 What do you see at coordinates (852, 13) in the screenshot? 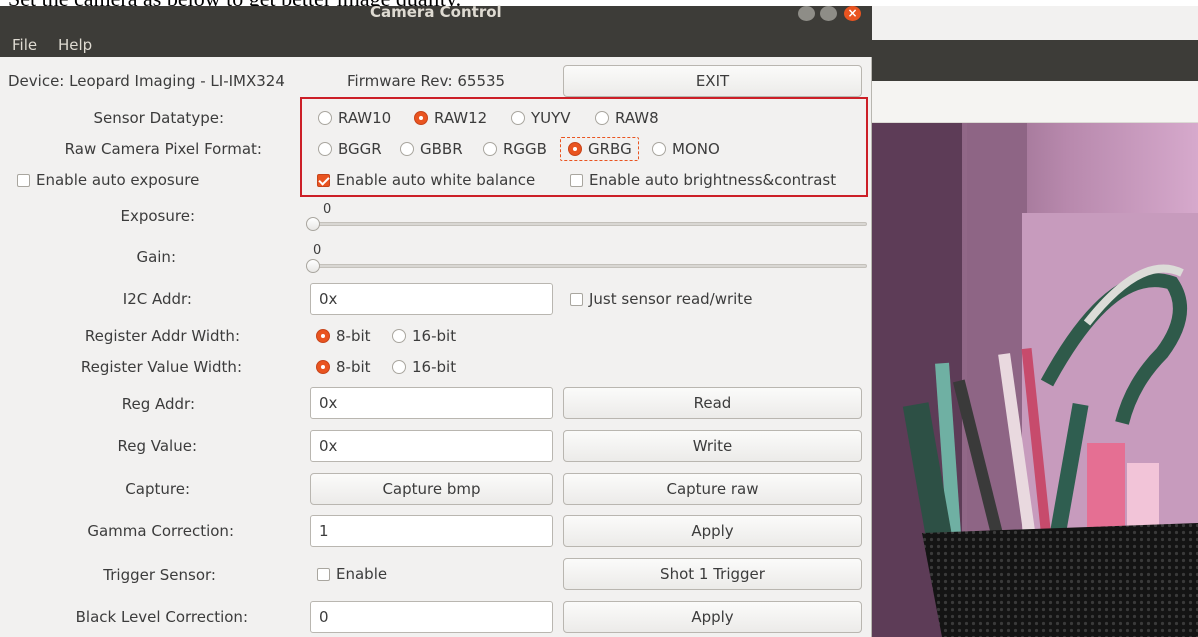
I see `close-icon: ×` at bounding box center [852, 13].